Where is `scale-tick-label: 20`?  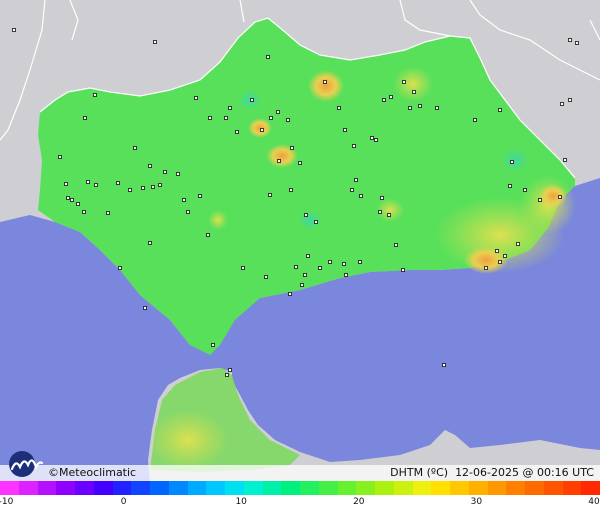
scale-tick-label: 20 is located at coordinates (359, 502).